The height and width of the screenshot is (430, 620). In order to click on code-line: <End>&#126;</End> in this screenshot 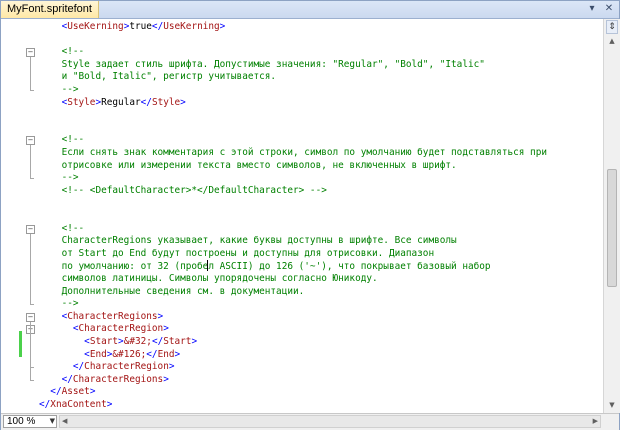, I will do `click(321, 355)`.